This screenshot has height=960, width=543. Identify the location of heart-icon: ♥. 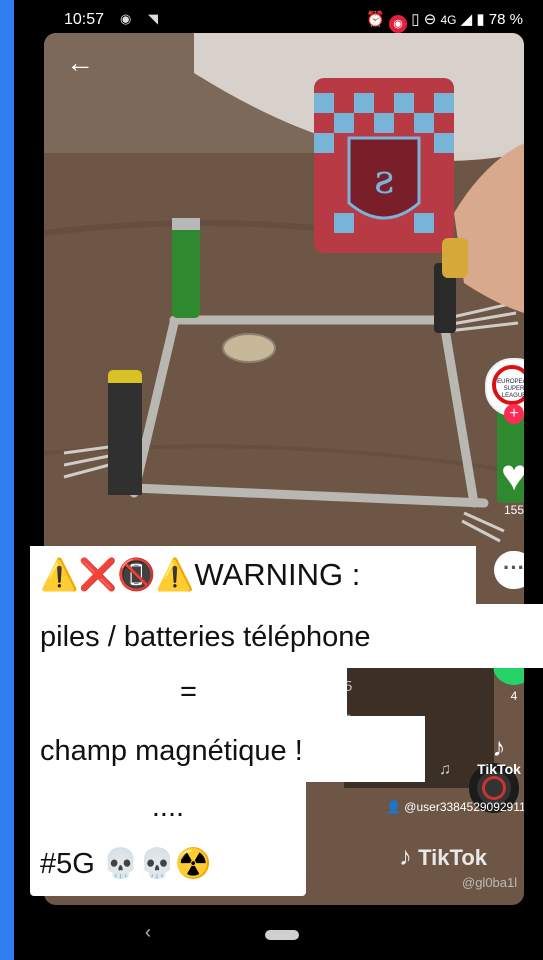
(512, 475).